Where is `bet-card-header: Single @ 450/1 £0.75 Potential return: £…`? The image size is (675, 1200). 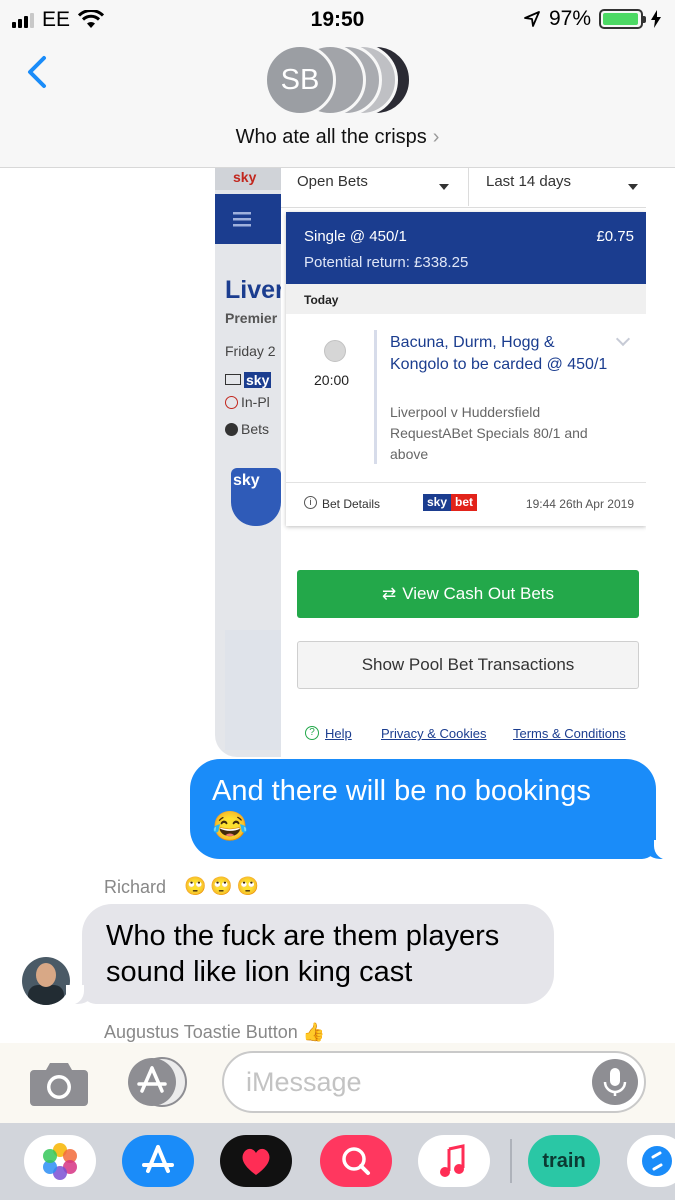
bet-card-header: Single @ 450/1 £0.75 Potential return: £… is located at coordinates (466, 248).